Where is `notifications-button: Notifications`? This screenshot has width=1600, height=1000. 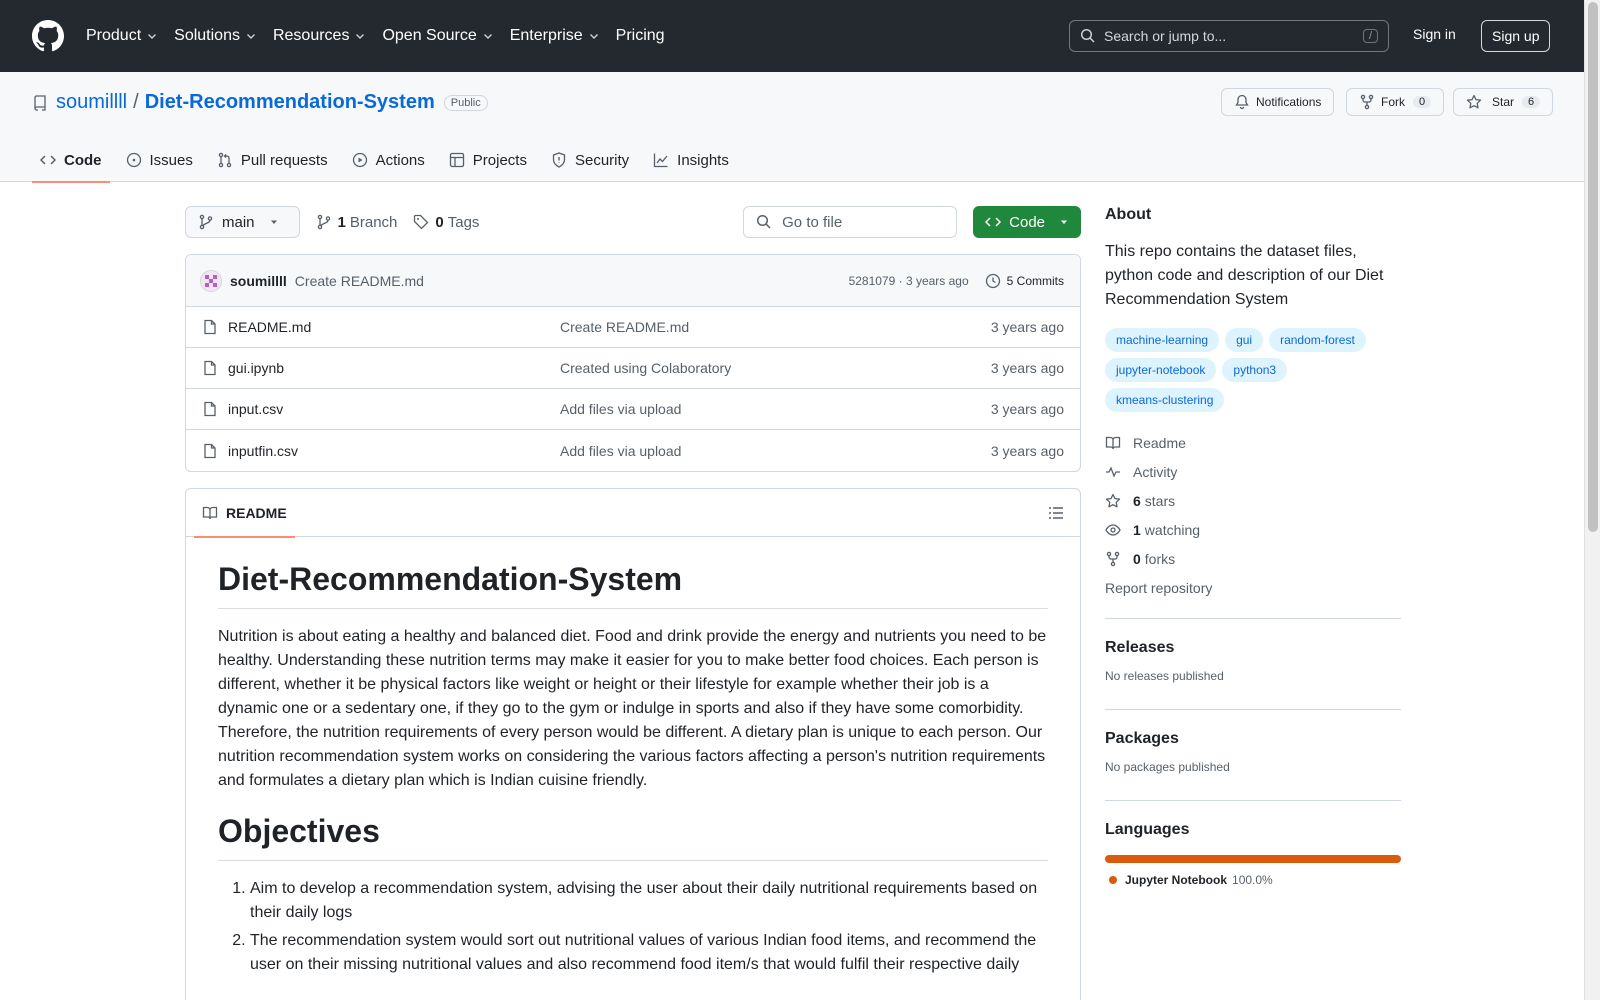
notifications-button: Notifications is located at coordinates (1278, 102).